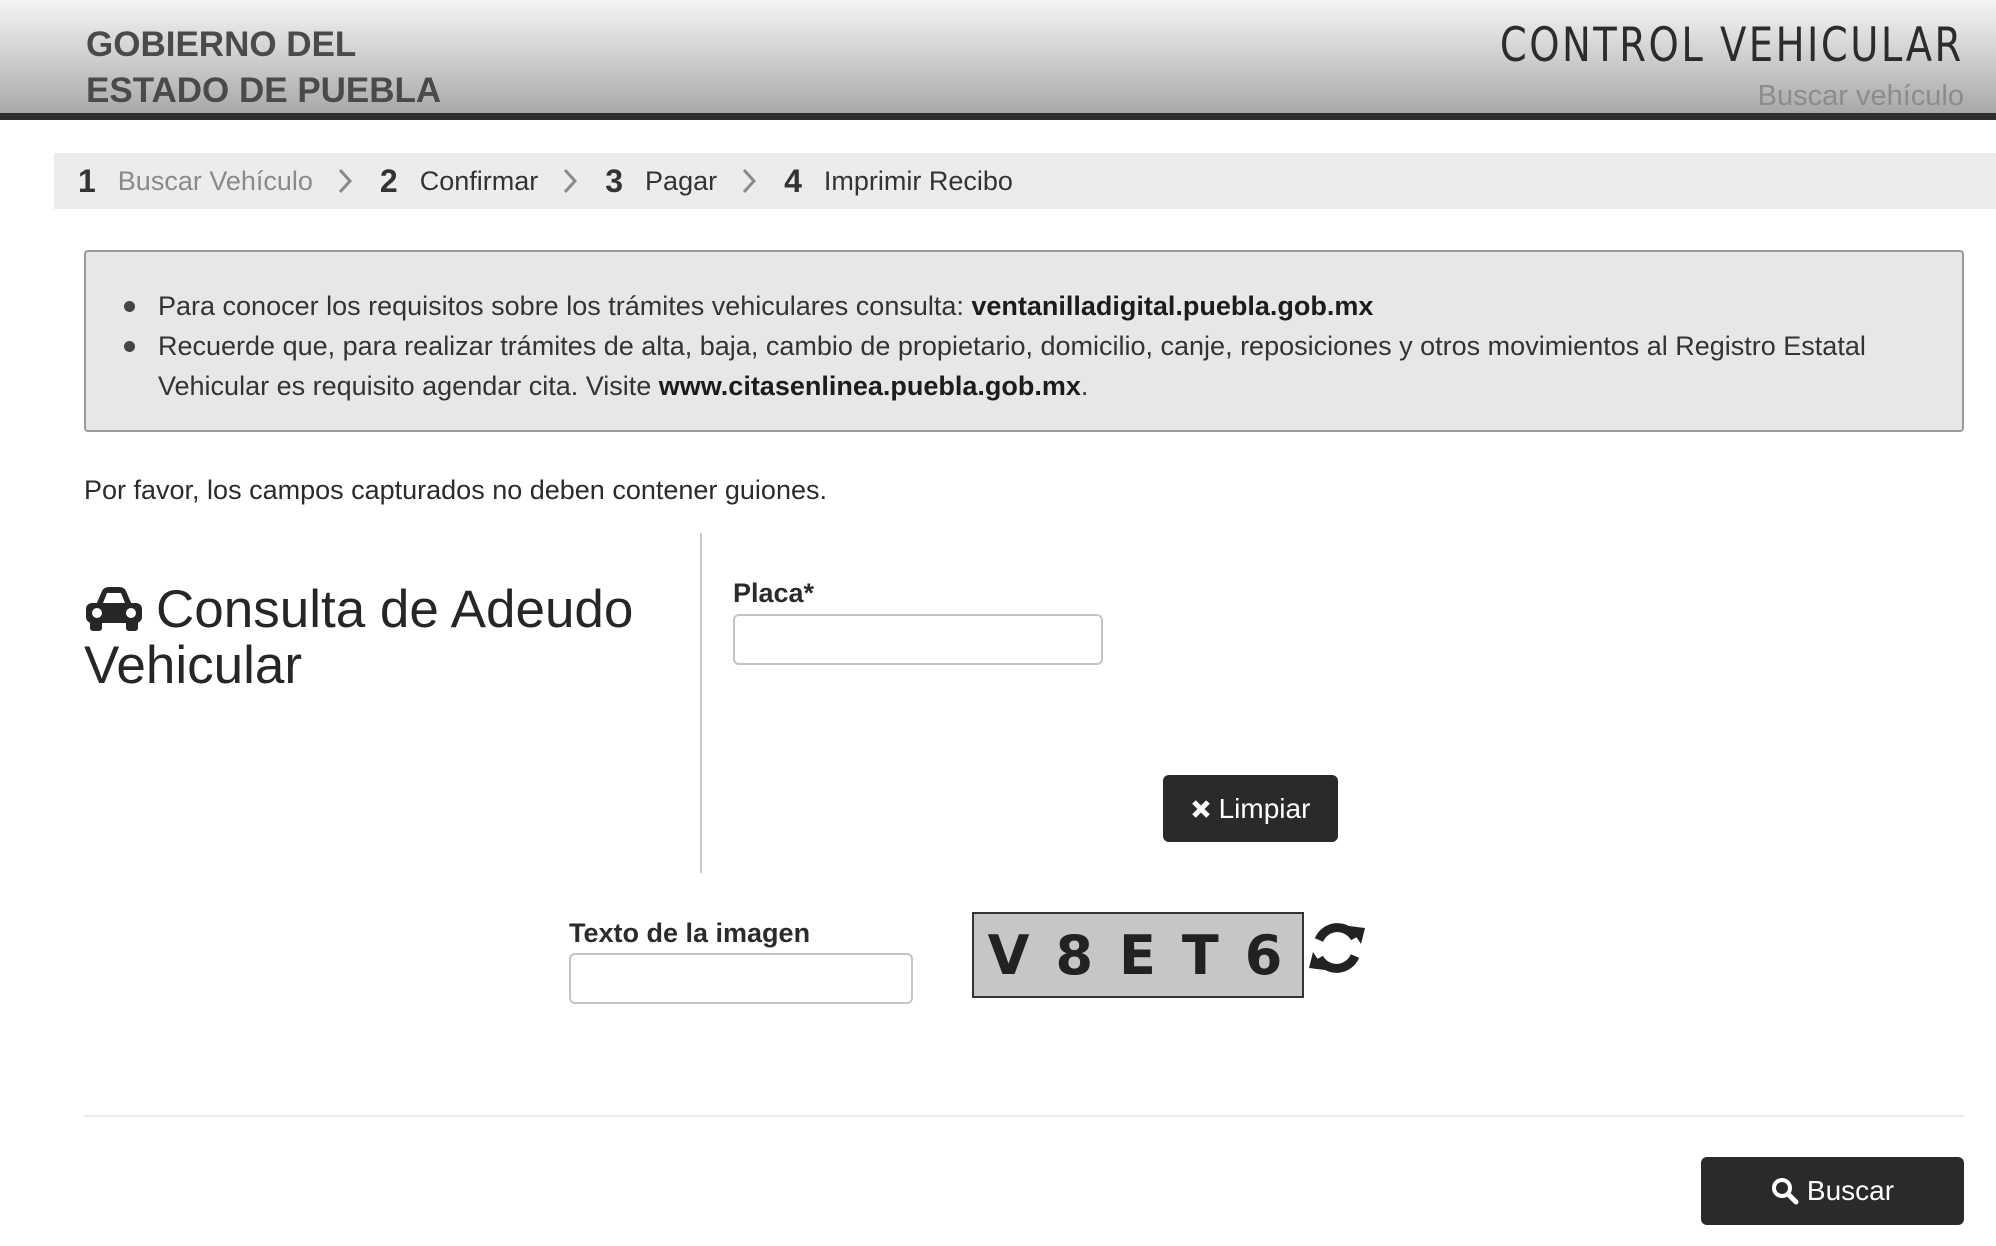  I want to click on search-icon, so click(1785, 1191).